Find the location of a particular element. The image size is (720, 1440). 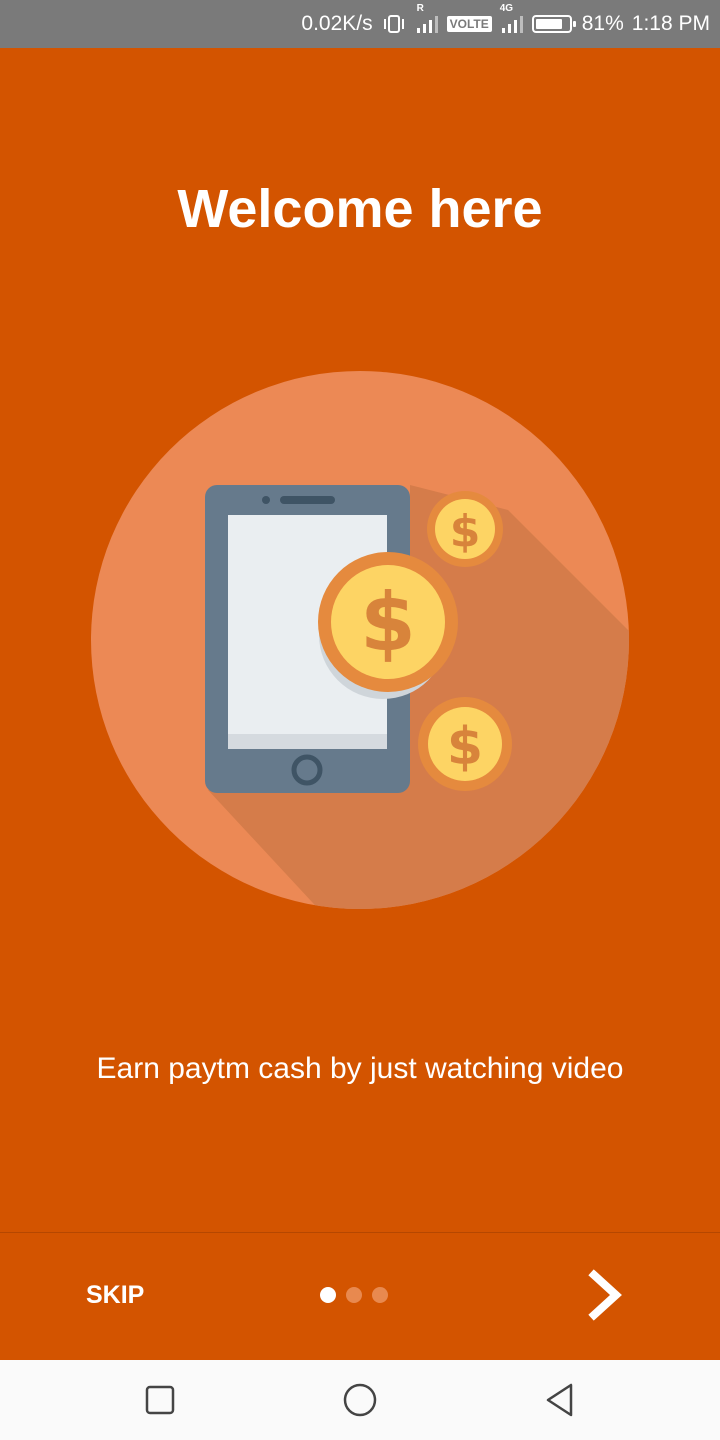

onboarding-description: Earn paytm cash by just watching video is located at coordinates (360, 1068).